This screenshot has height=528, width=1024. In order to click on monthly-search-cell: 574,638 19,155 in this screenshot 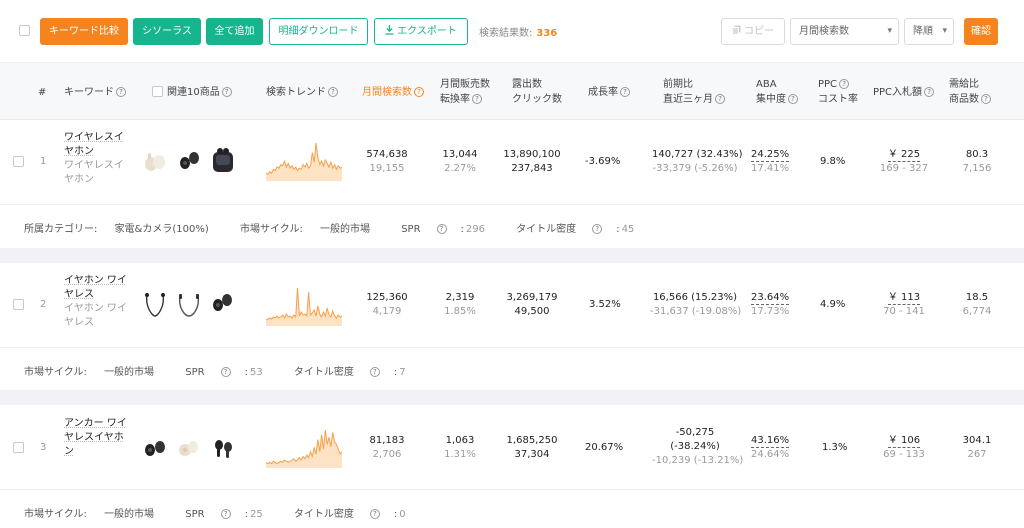, I will do `click(387, 162)`.